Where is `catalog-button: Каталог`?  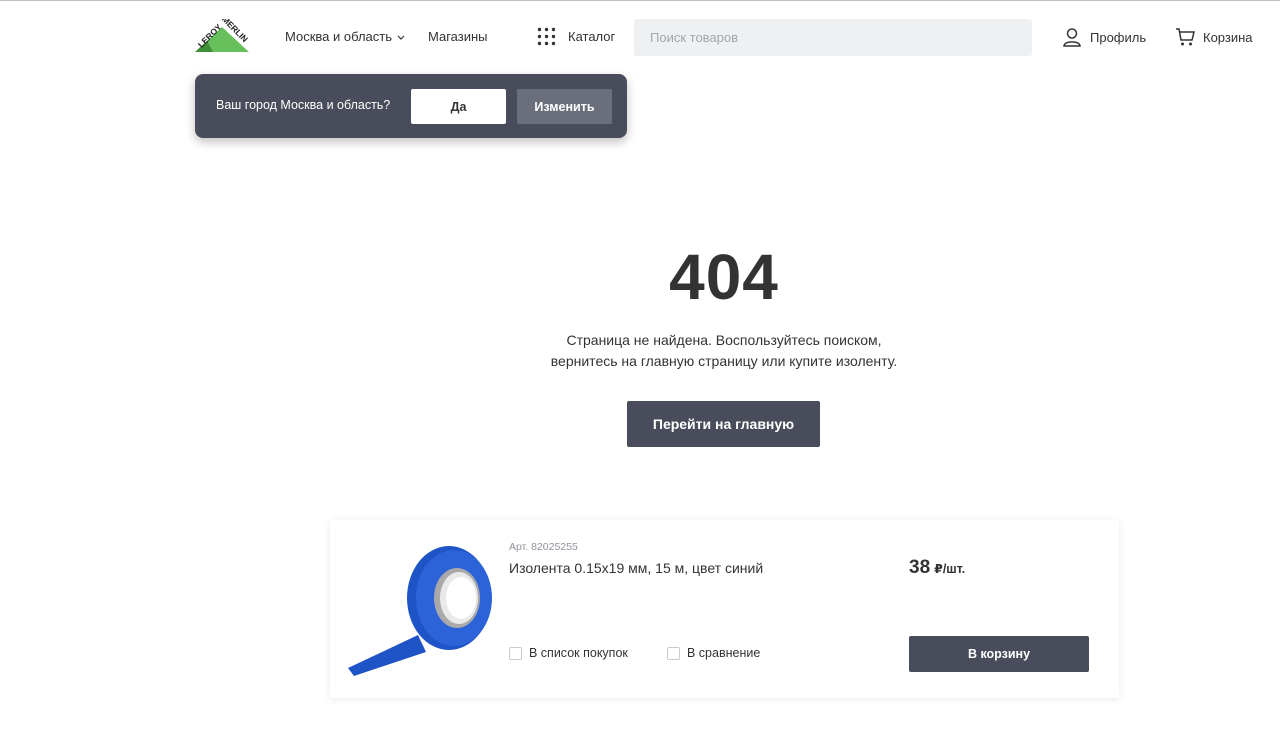 catalog-button: Каталог is located at coordinates (576, 36).